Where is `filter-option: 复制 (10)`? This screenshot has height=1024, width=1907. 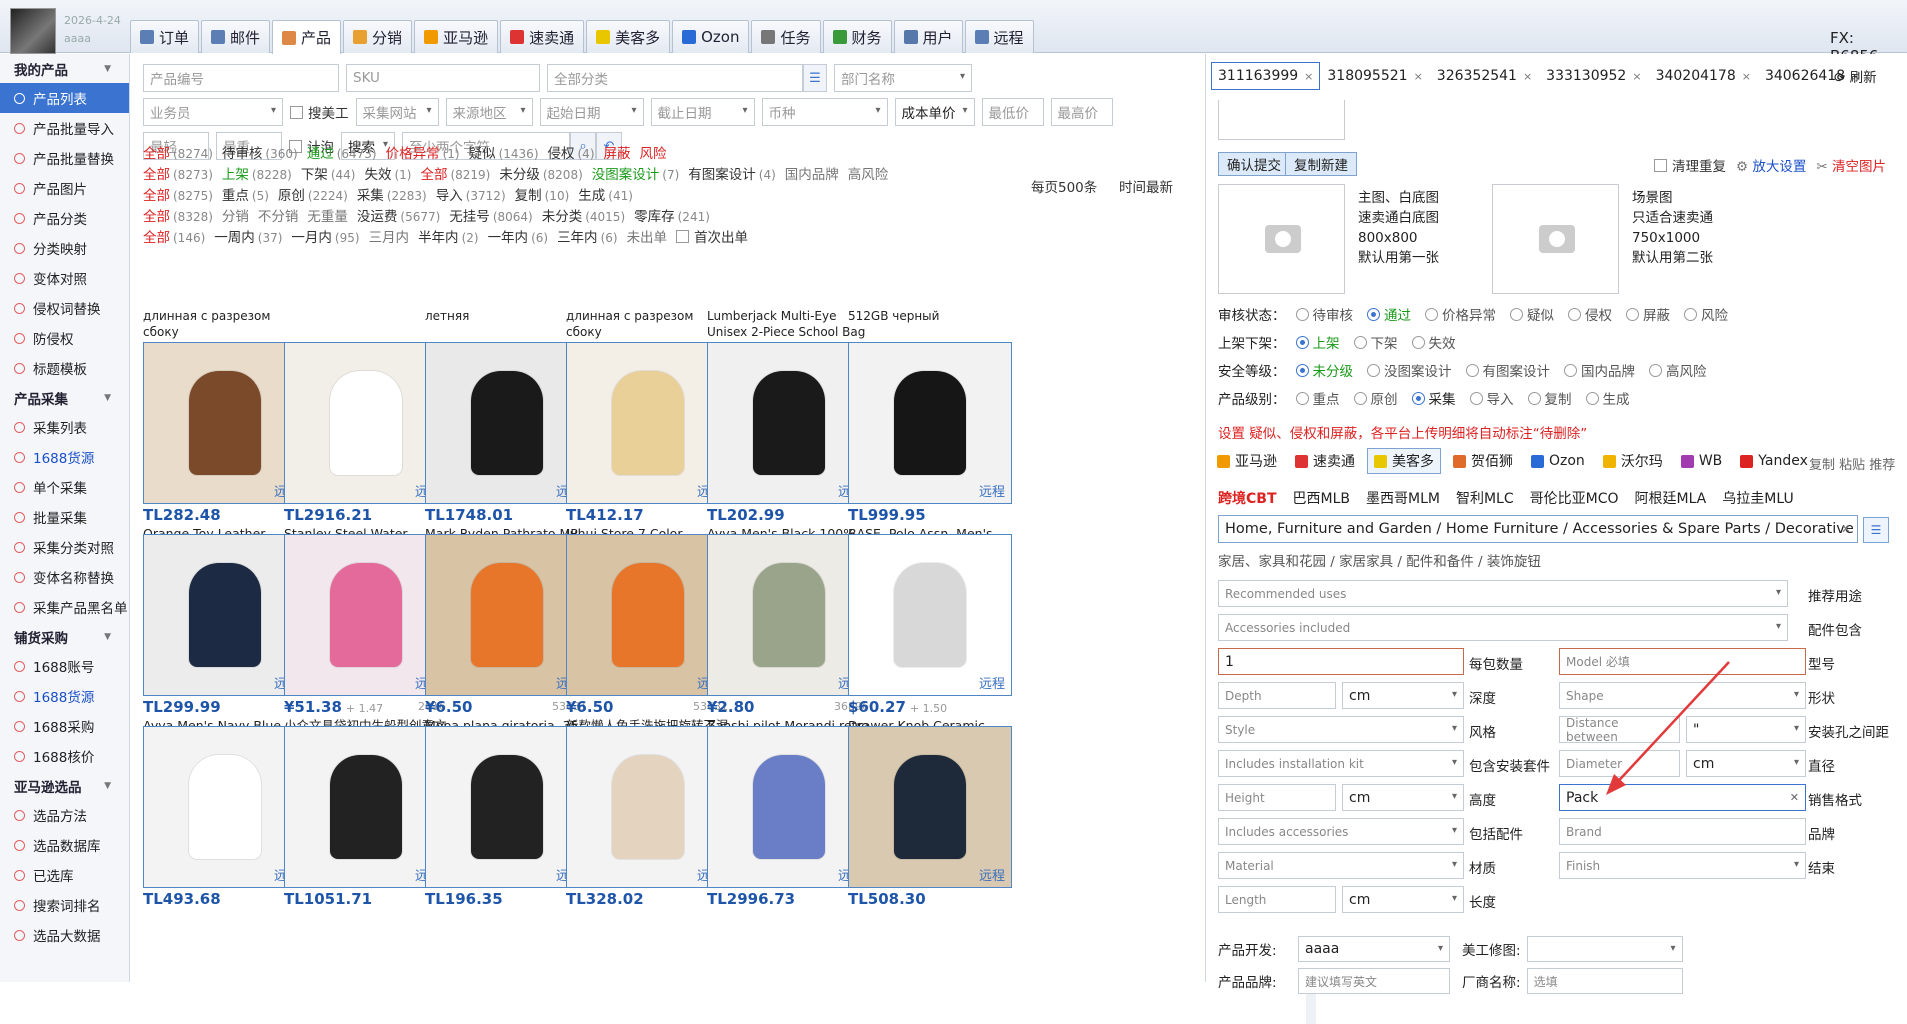
filter-option: 复制 (10) is located at coordinates (542, 194).